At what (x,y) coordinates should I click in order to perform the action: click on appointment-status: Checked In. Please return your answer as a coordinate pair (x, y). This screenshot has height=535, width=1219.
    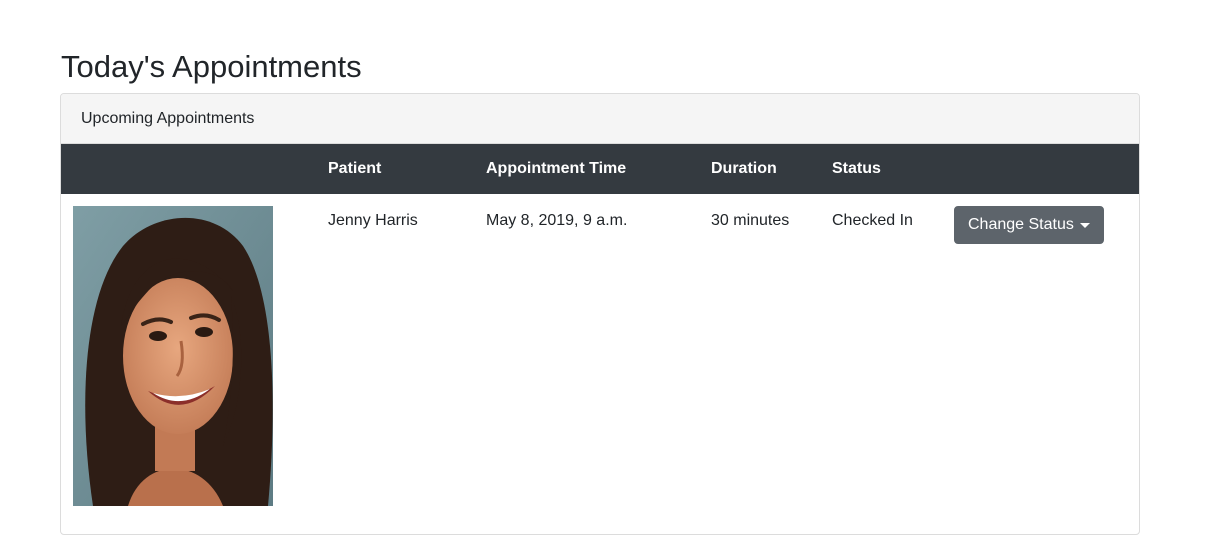
    Looking at the image, I should click on (872, 220).